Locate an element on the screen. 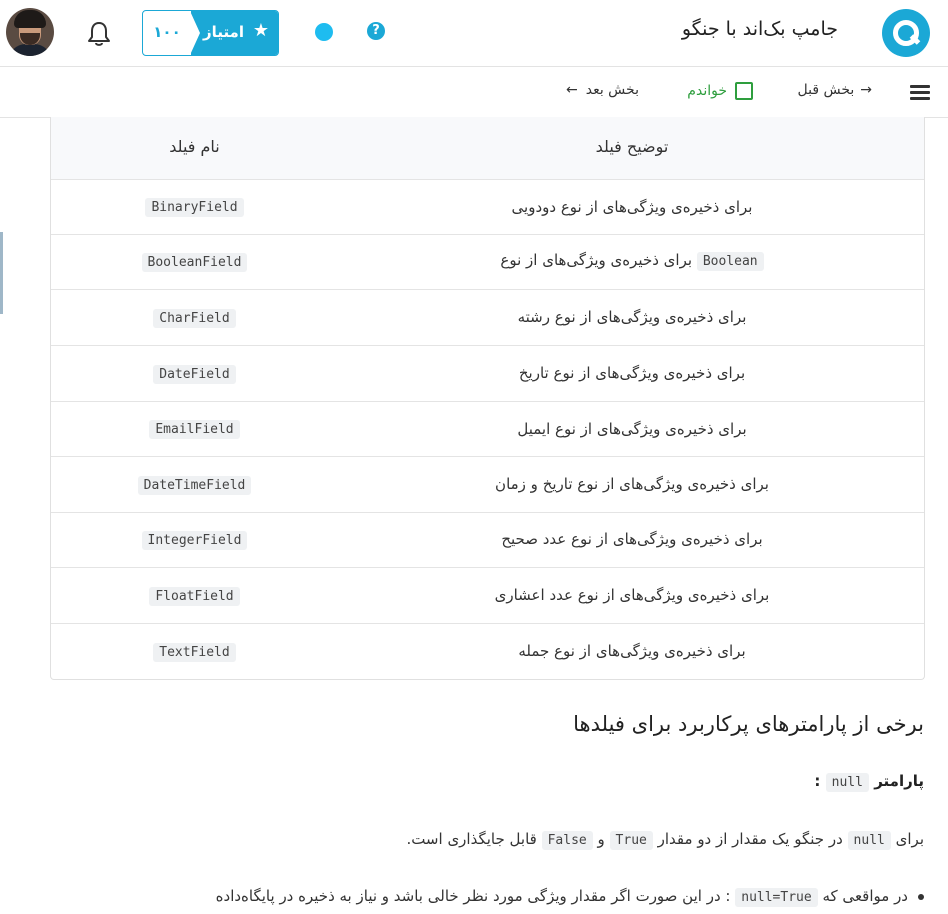  score-label-box: ★ امتیاز is located at coordinates (234, 33).